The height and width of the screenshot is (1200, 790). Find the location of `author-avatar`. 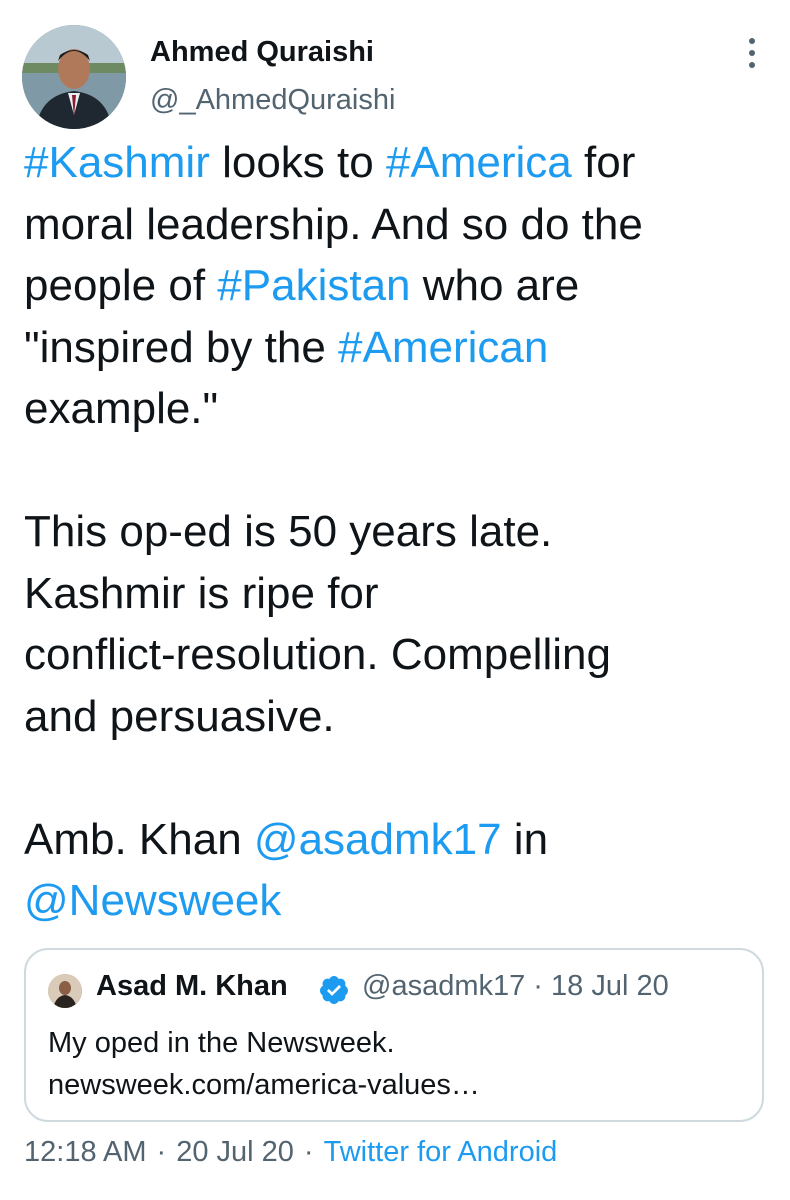

author-avatar is located at coordinates (74, 77).